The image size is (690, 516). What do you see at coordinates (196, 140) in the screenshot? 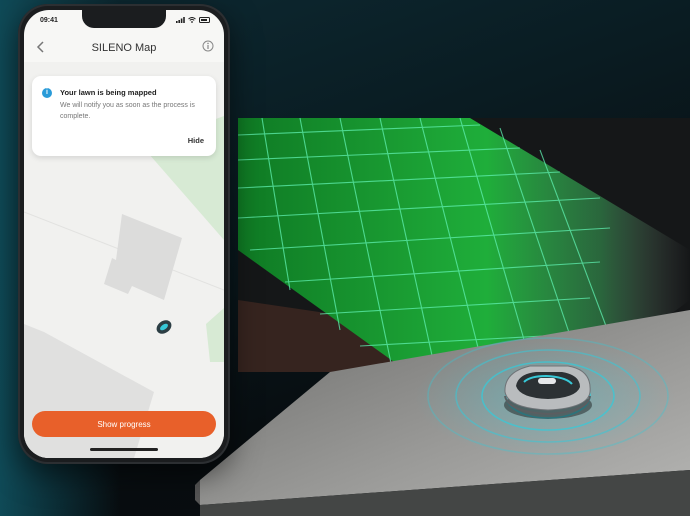
I see `hide-button: Hide` at bounding box center [196, 140].